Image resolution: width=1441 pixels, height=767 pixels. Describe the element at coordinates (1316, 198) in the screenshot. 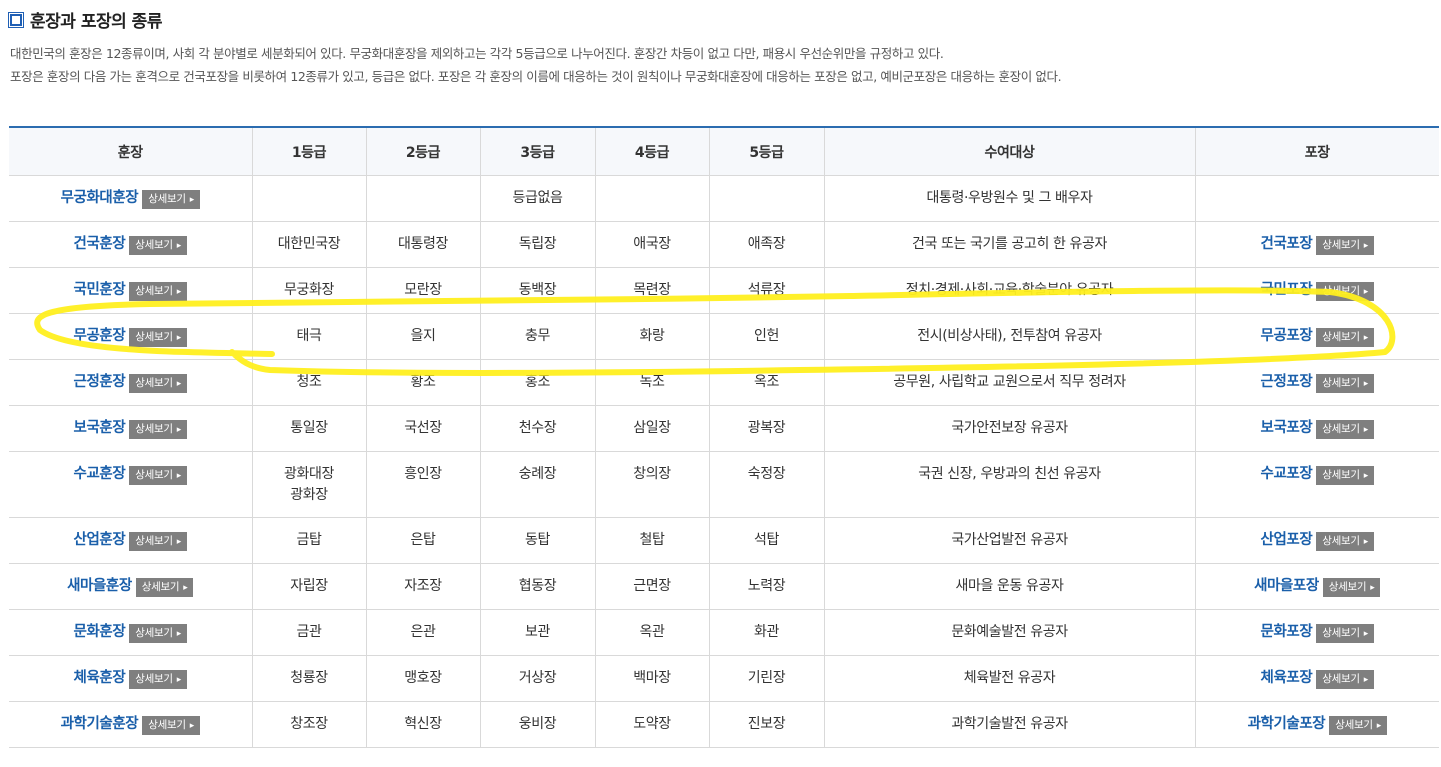

I see `badge-cell` at that location.